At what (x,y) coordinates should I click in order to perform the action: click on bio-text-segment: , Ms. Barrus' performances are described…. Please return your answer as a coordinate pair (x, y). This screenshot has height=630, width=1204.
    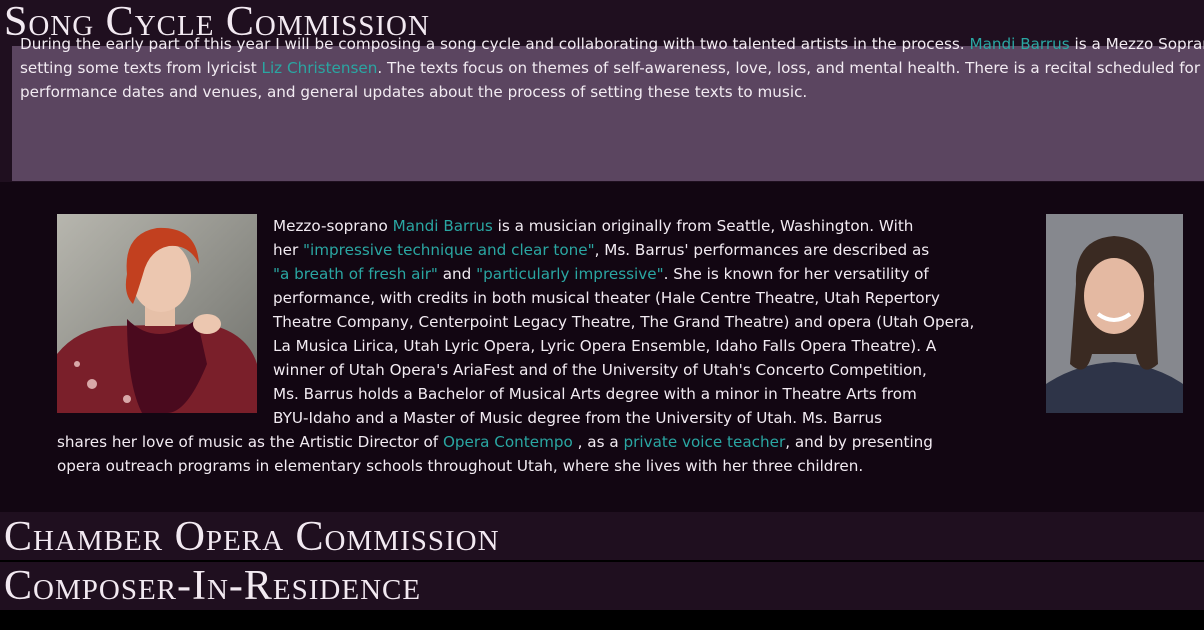
    Looking at the image, I should click on (762, 250).